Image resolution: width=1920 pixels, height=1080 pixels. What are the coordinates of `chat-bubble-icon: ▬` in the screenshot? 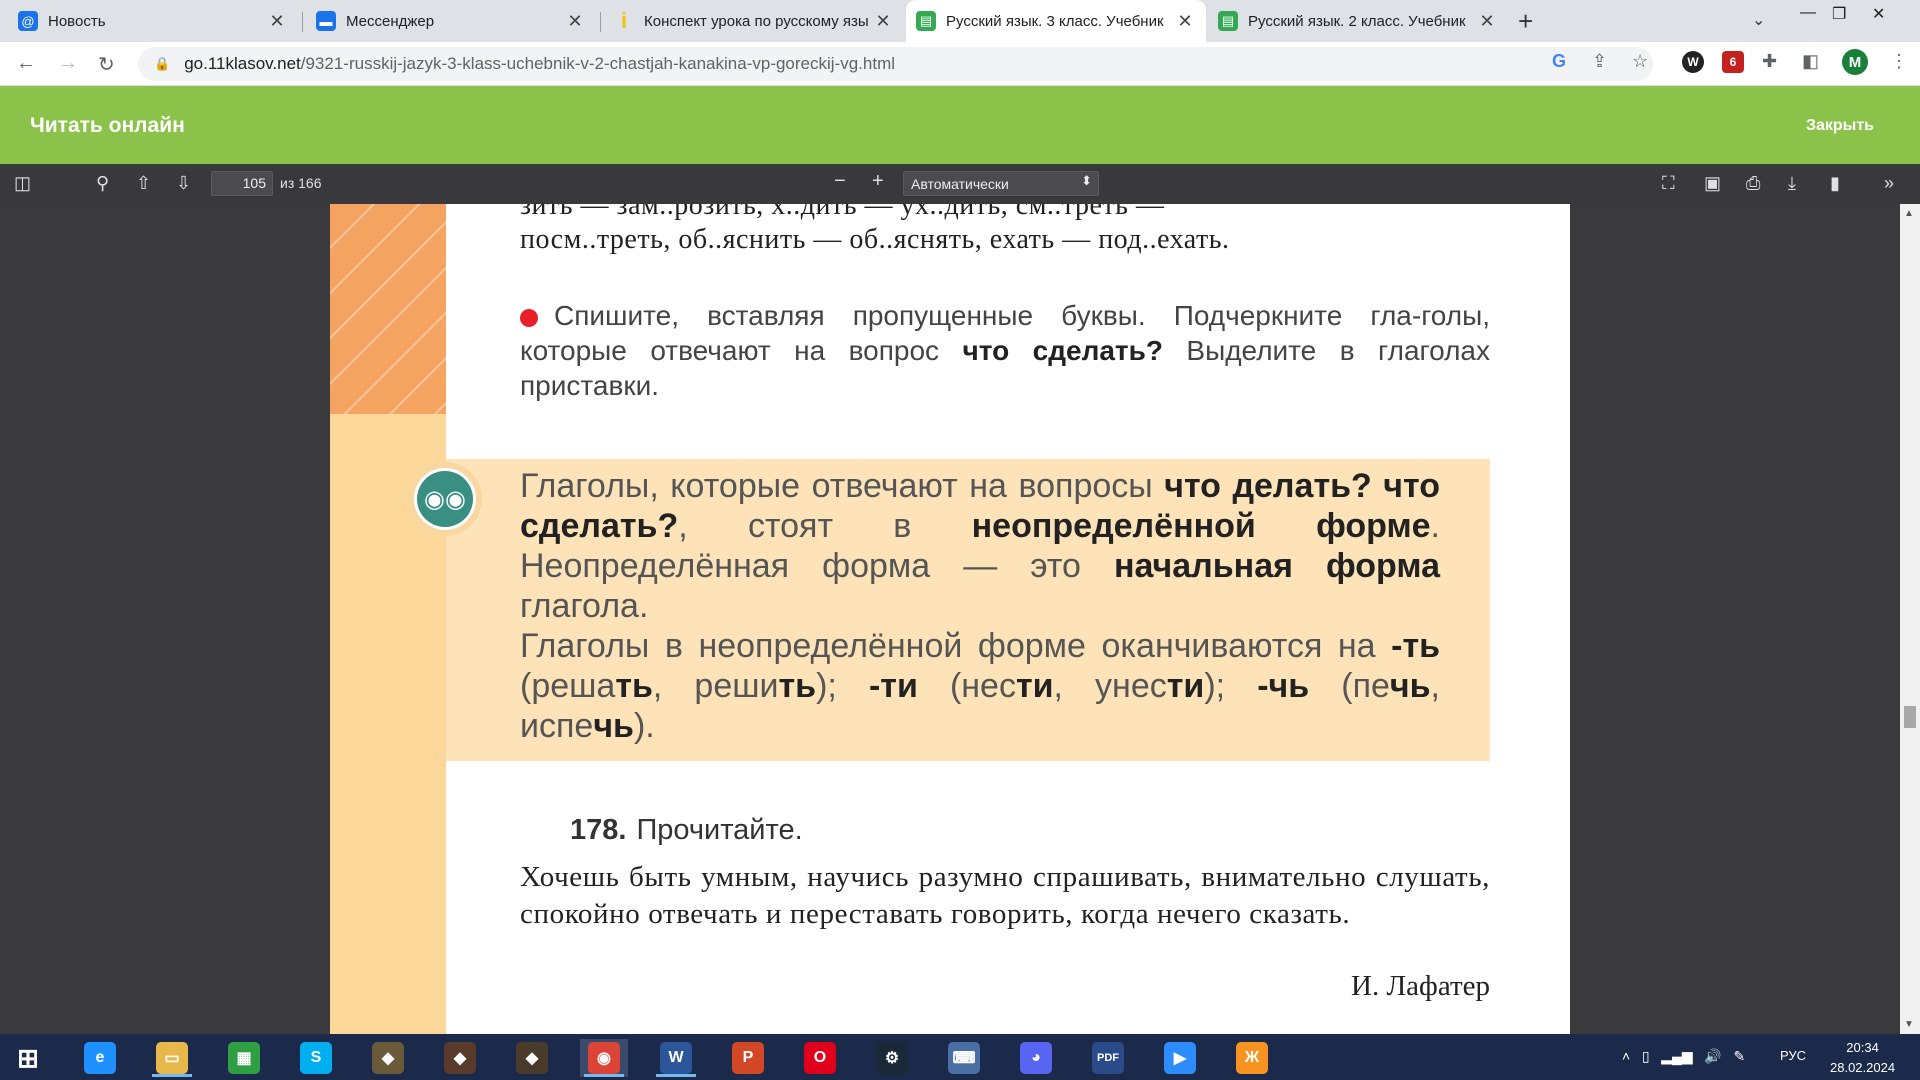 It's located at (326, 21).